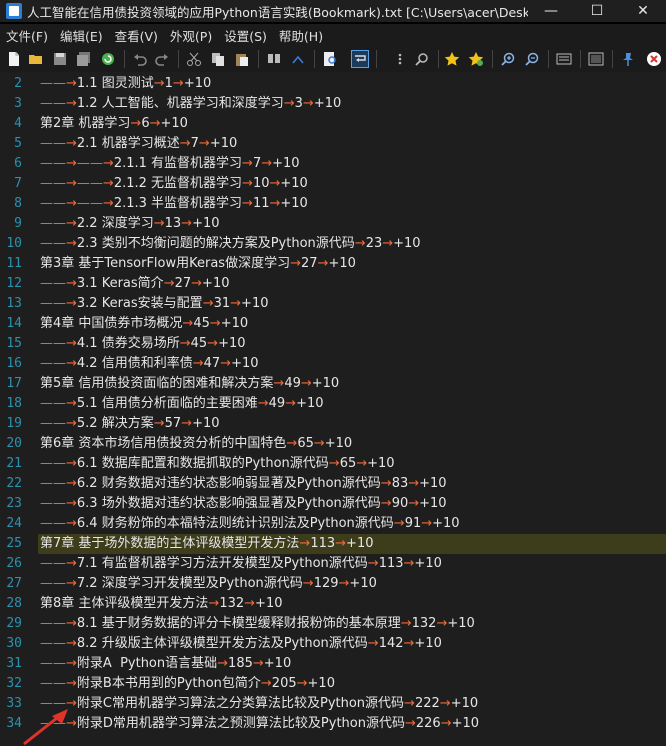  I want to click on editor-line: 32 ——→附录B本书用到的Python包简介→205→+10, so click(333, 684).